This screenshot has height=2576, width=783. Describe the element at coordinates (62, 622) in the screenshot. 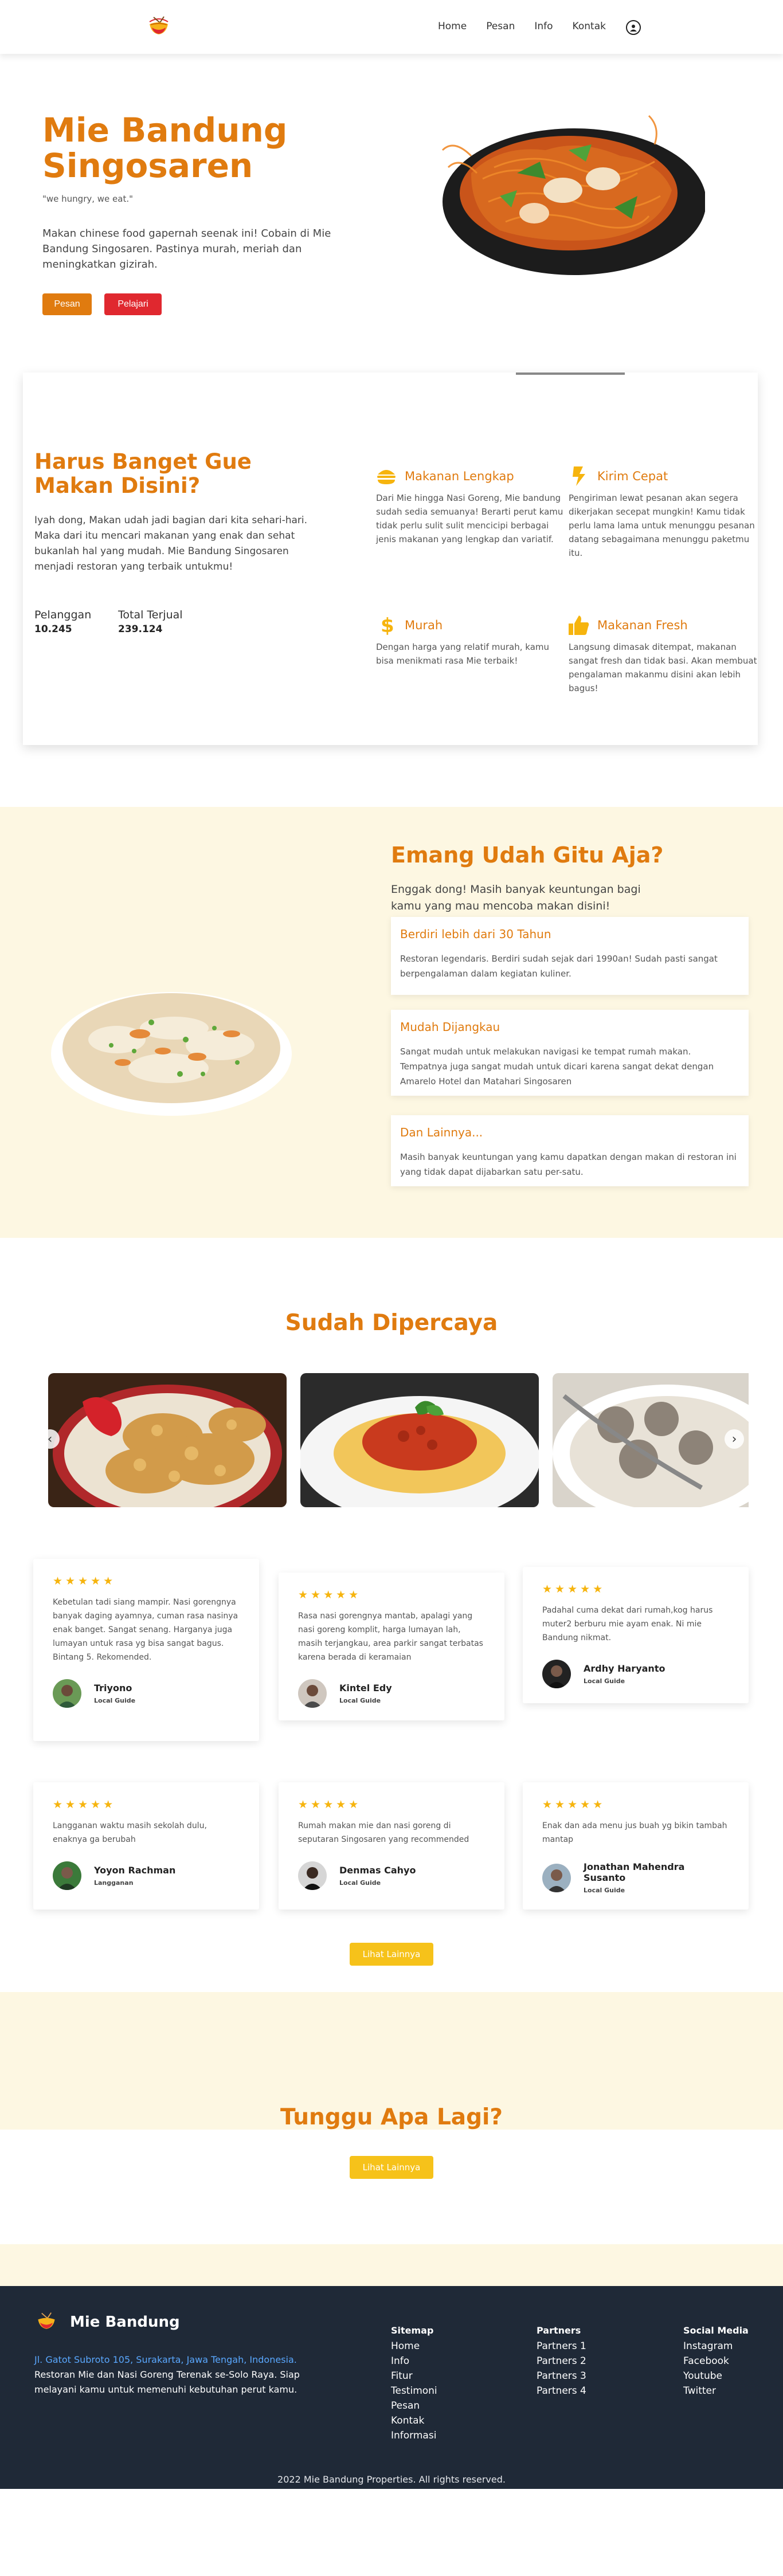

I see `stat-customers: Pelanggan 10.245` at that location.